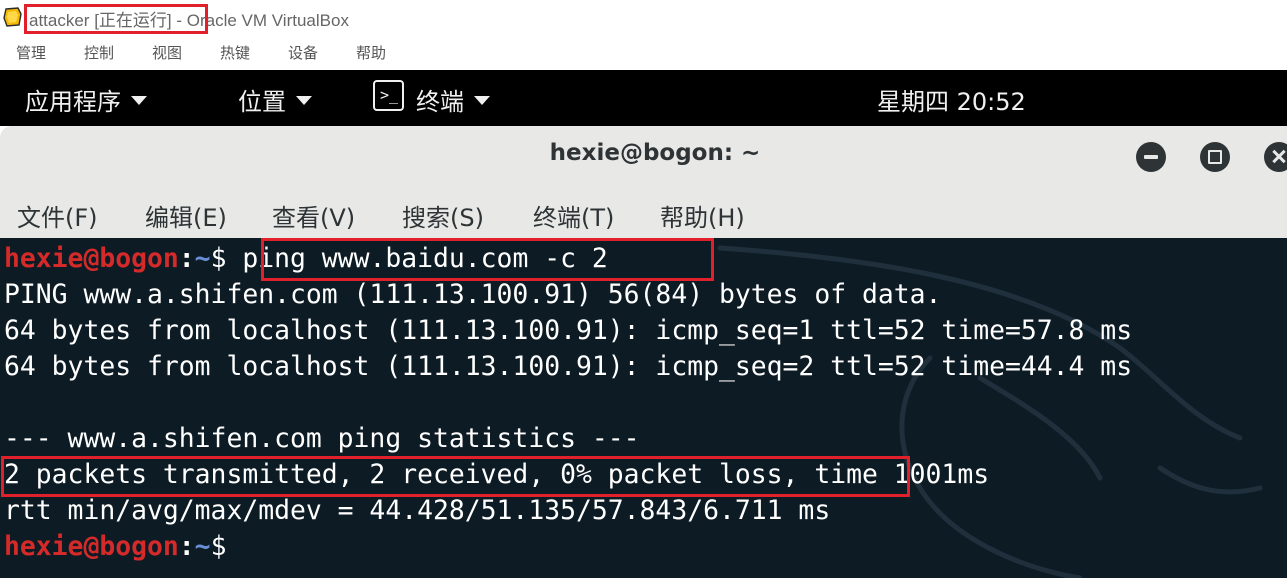  Describe the element at coordinates (388, 95) in the screenshot. I see `terminal-icon: >_` at that location.